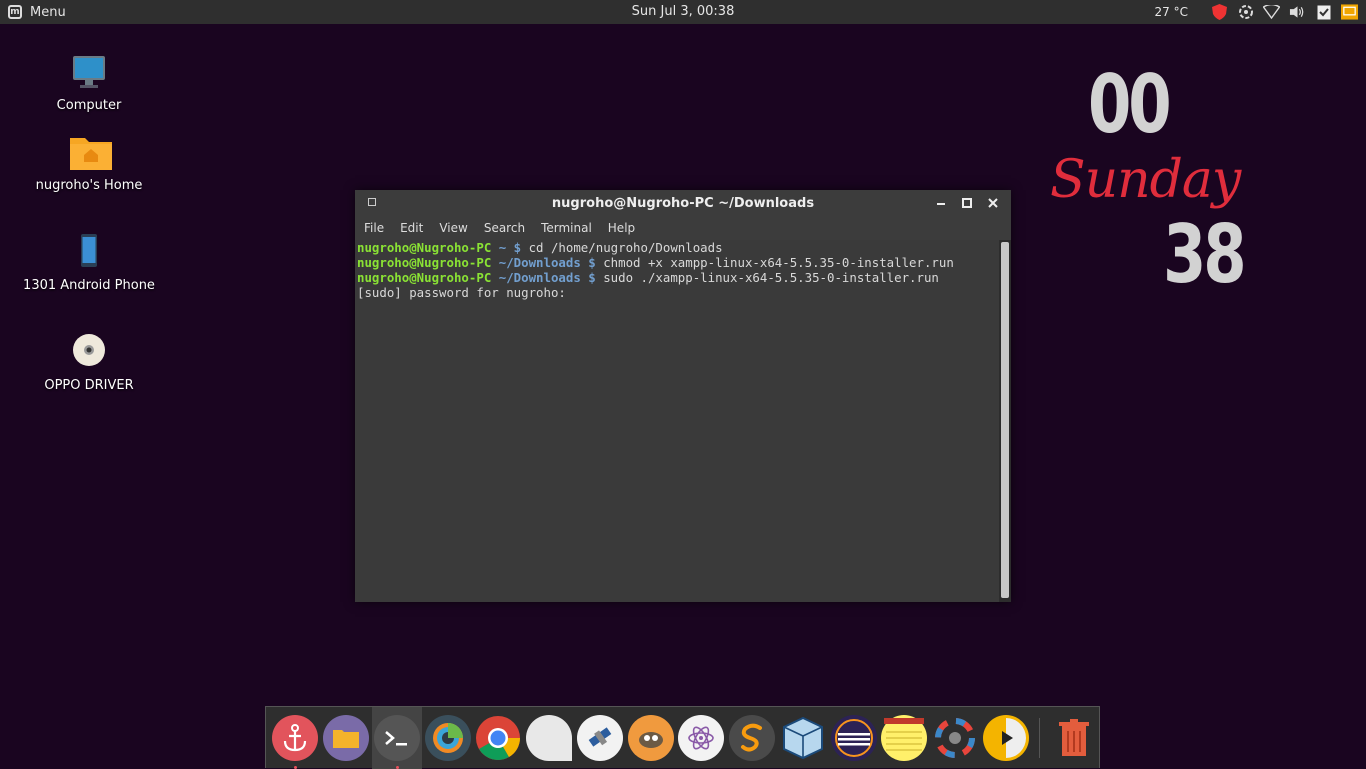 The width and height of the screenshot is (1366, 769). What do you see at coordinates (1040, 737) in the screenshot?
I see `dock-separator` at bounding box center [1040, 737].